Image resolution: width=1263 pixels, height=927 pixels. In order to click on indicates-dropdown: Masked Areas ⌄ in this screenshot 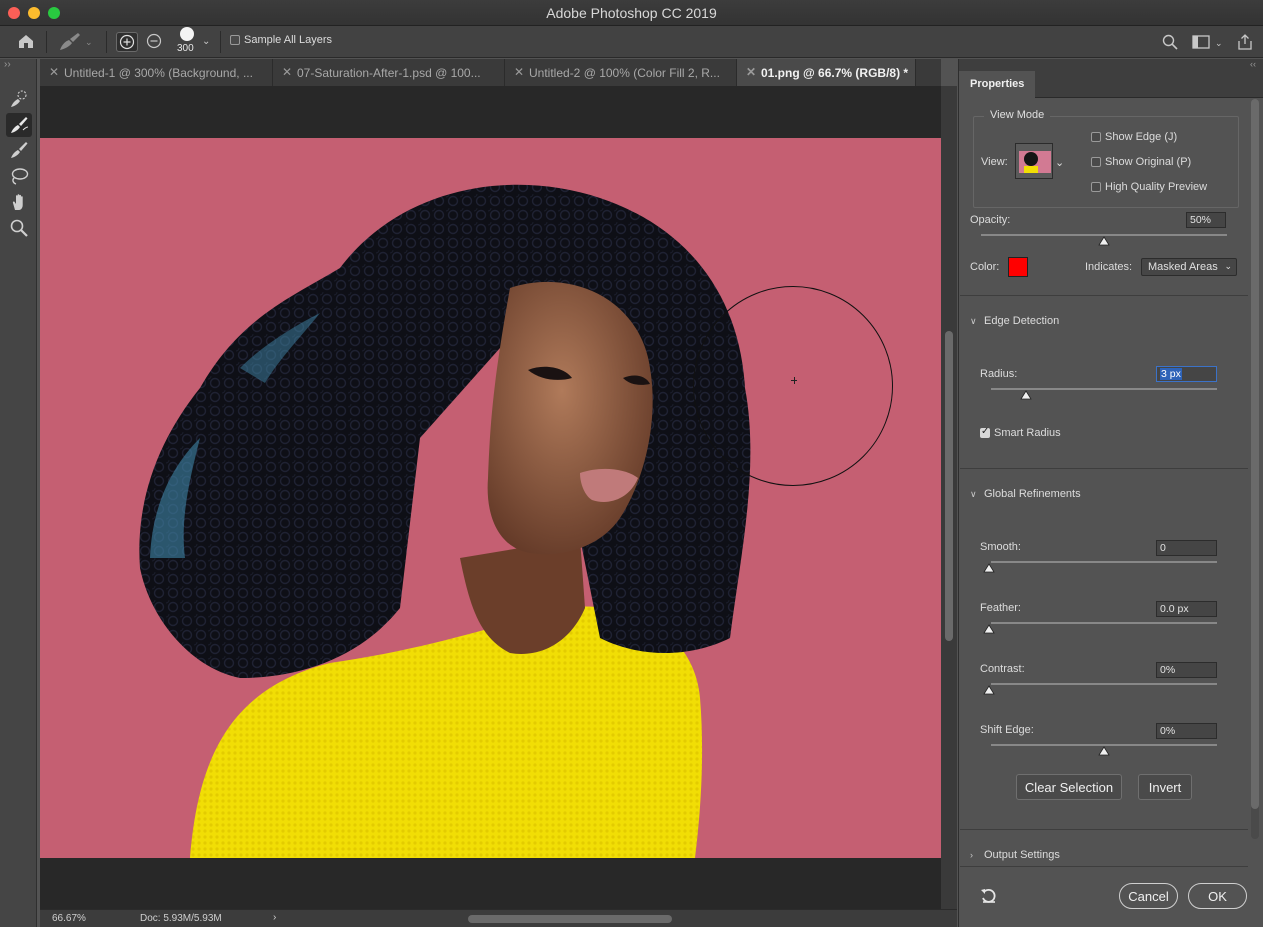, I will do `click(1189, 267)`.